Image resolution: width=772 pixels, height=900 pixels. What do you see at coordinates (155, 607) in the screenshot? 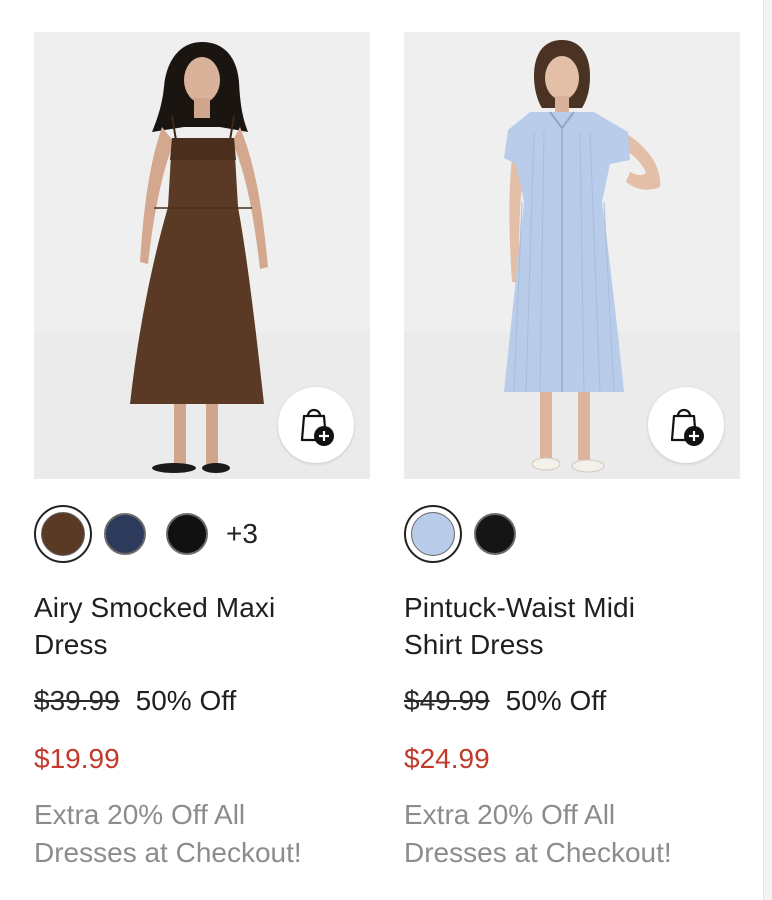
I see `product-title-line: Airy Smocked Maxi` at bounding box center [155, 607].